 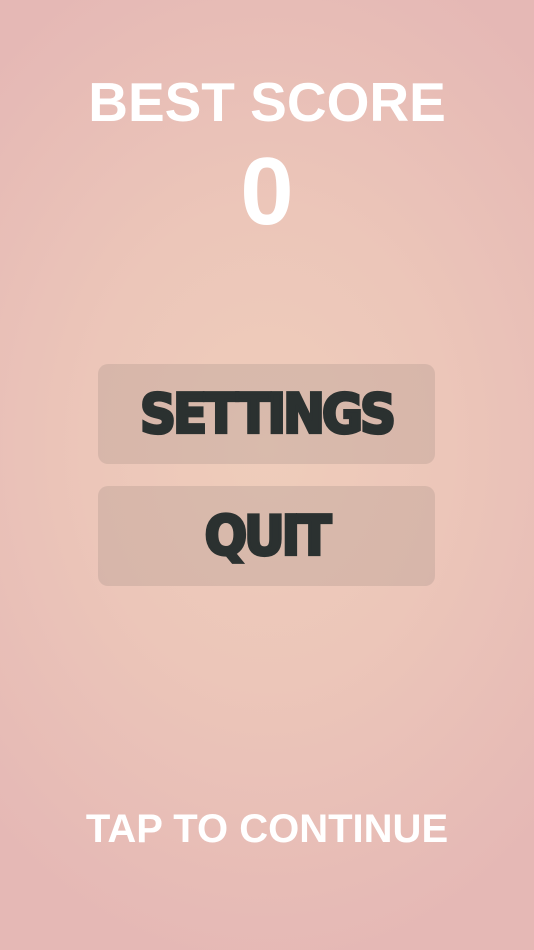 I want to click on quit-button-label: QUIT, so click(x=268, y=536).